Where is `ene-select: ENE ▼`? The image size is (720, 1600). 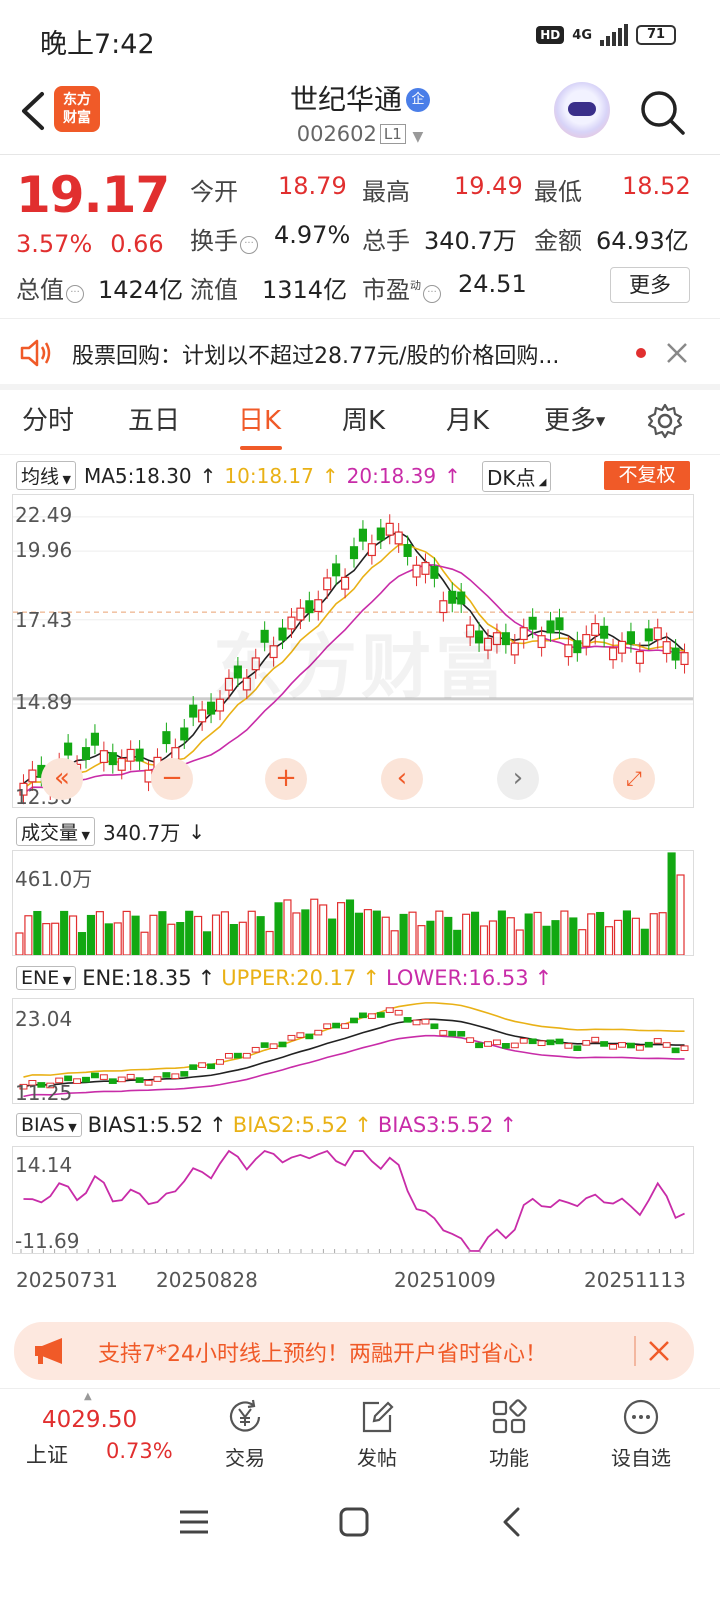 ene-select: ENE ▼ is located at coordinates (46, 978).